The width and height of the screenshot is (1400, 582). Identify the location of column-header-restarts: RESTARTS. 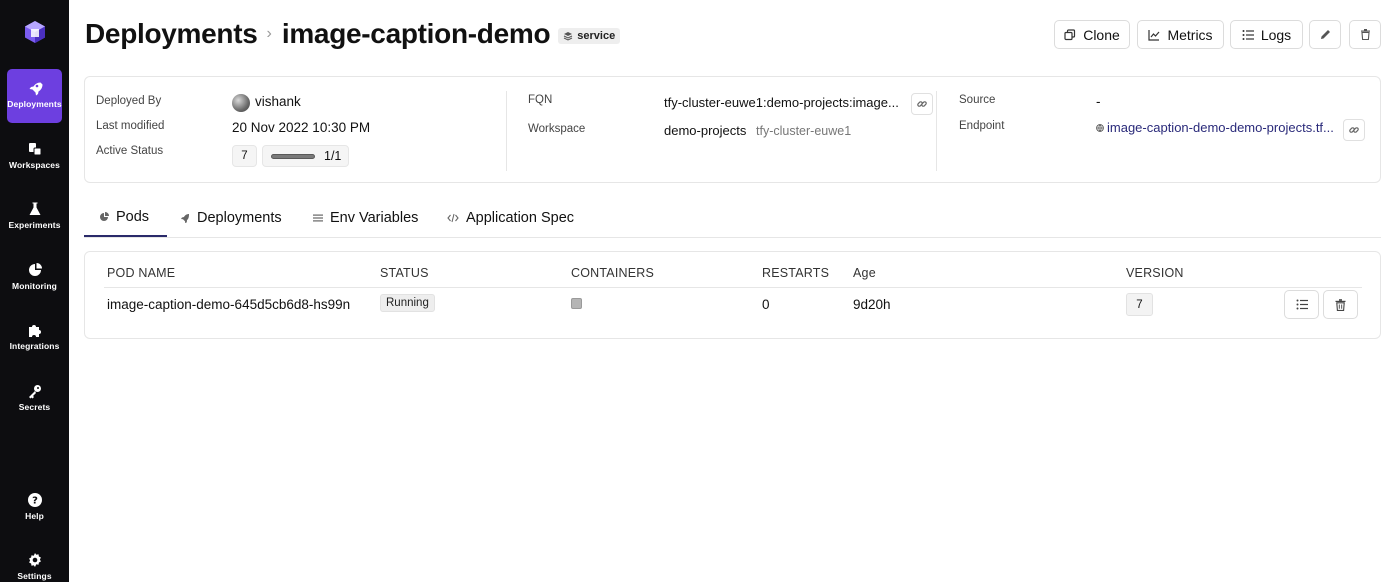
(796, 273).